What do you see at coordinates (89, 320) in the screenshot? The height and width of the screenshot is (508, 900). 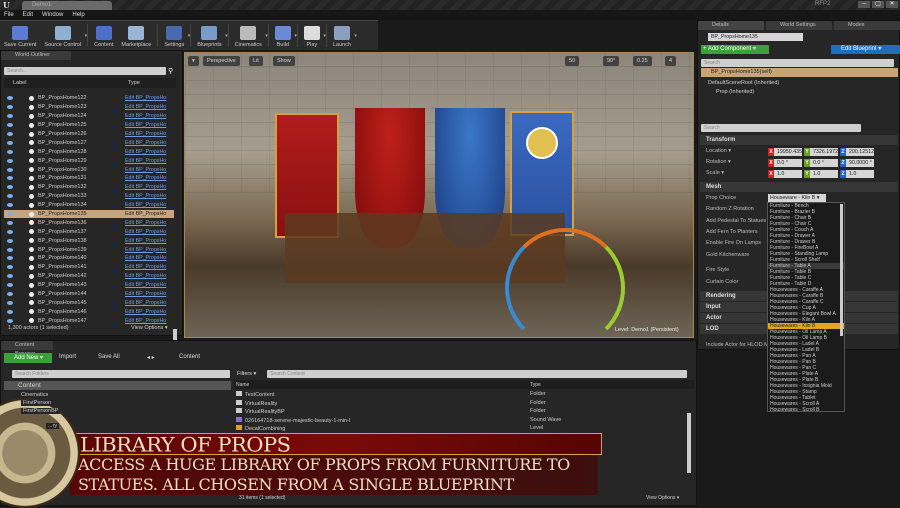 I see `outliner-row: BP_PropsHome147 Edit BP_PropsHo` at bounding box center [89, 320].